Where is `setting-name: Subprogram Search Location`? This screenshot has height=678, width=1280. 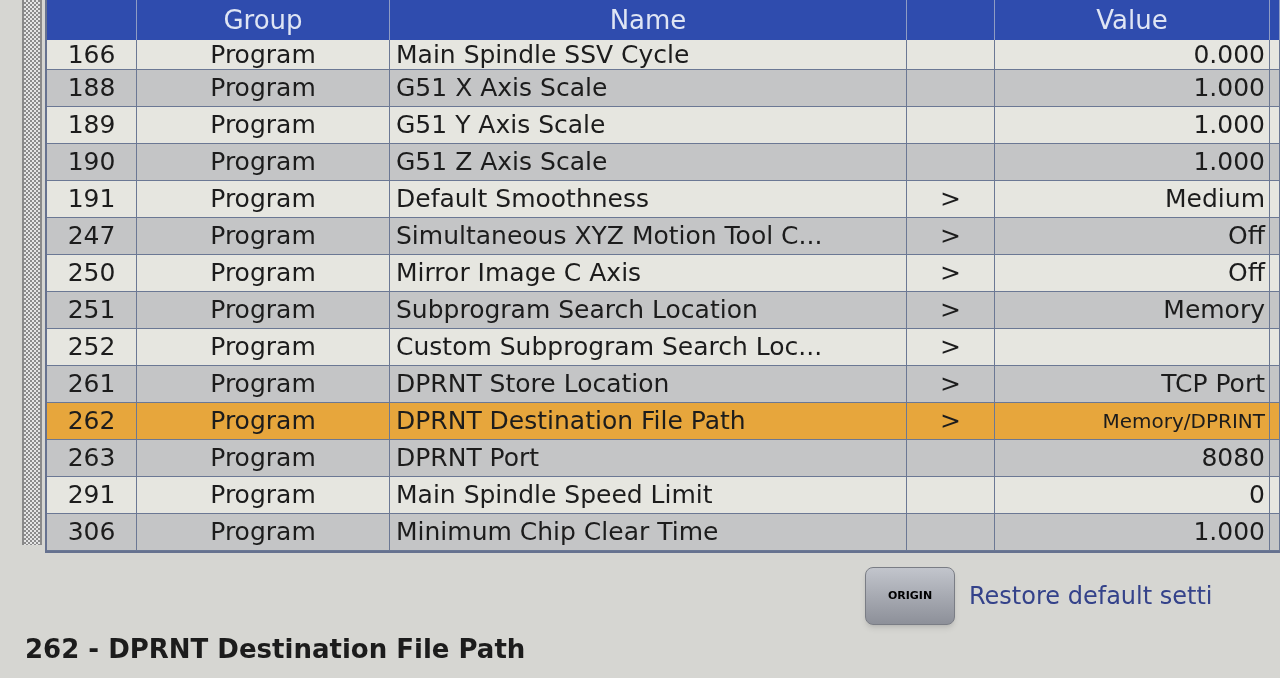 setting-name: Subprogram Search Location is located at coordinates (577, 310).